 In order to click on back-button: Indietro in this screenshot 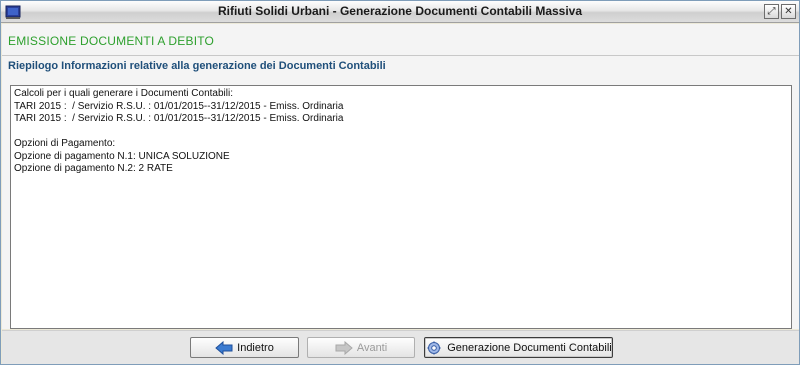, I will do `click(244, 347)`.